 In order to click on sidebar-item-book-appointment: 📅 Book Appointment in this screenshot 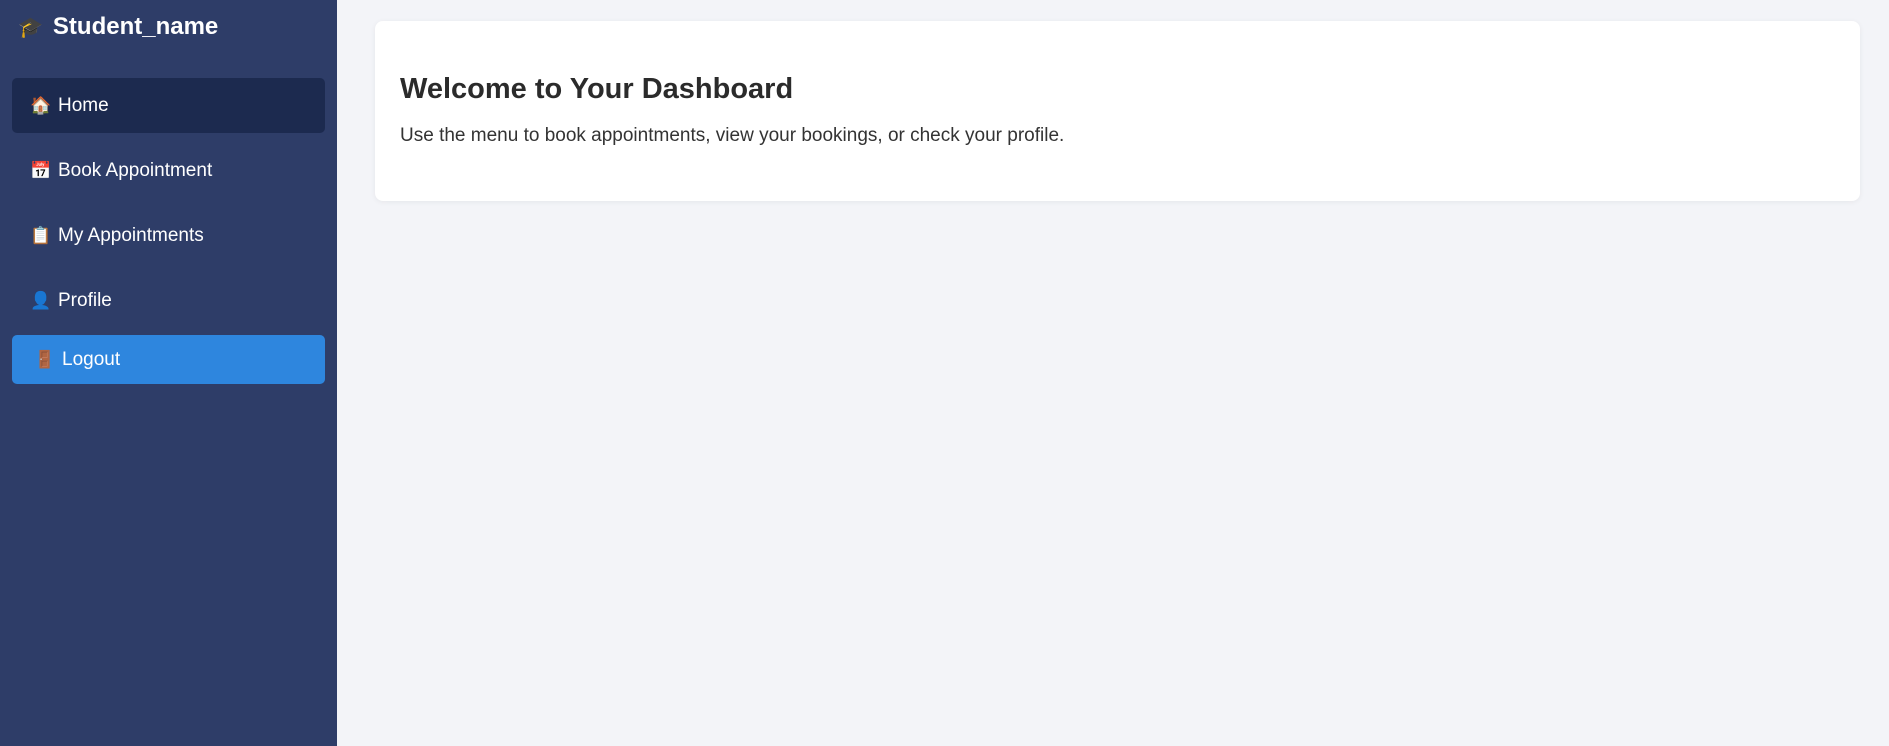, I will do `click(168, 170)`.